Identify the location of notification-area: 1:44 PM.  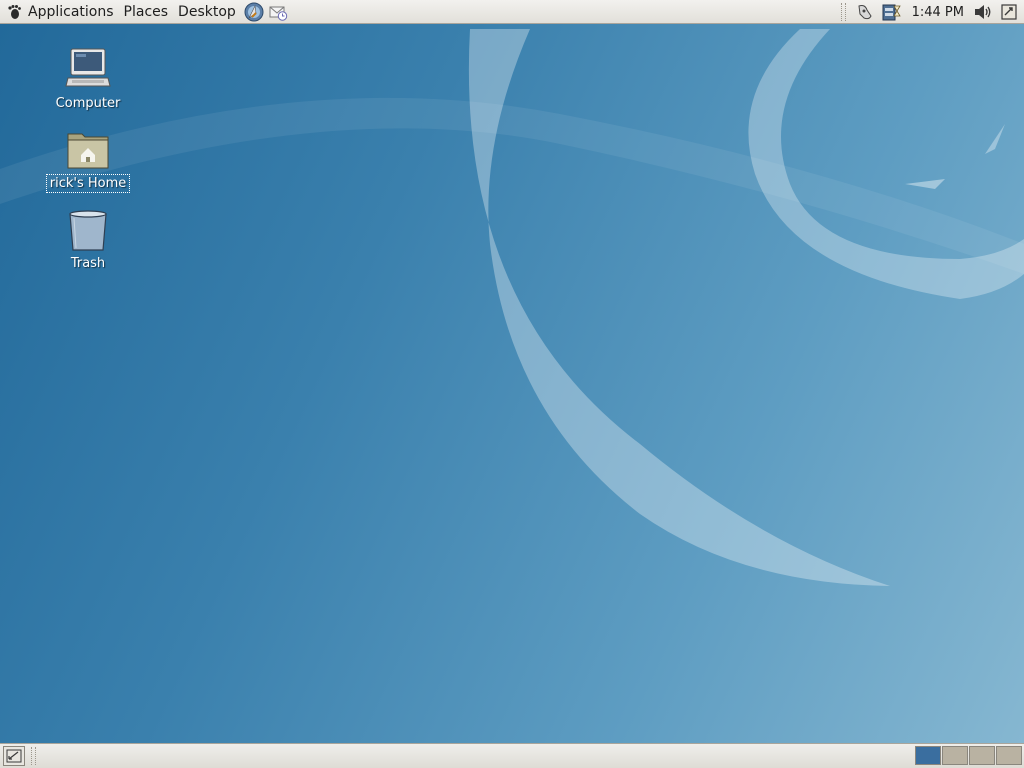
(932, 12).